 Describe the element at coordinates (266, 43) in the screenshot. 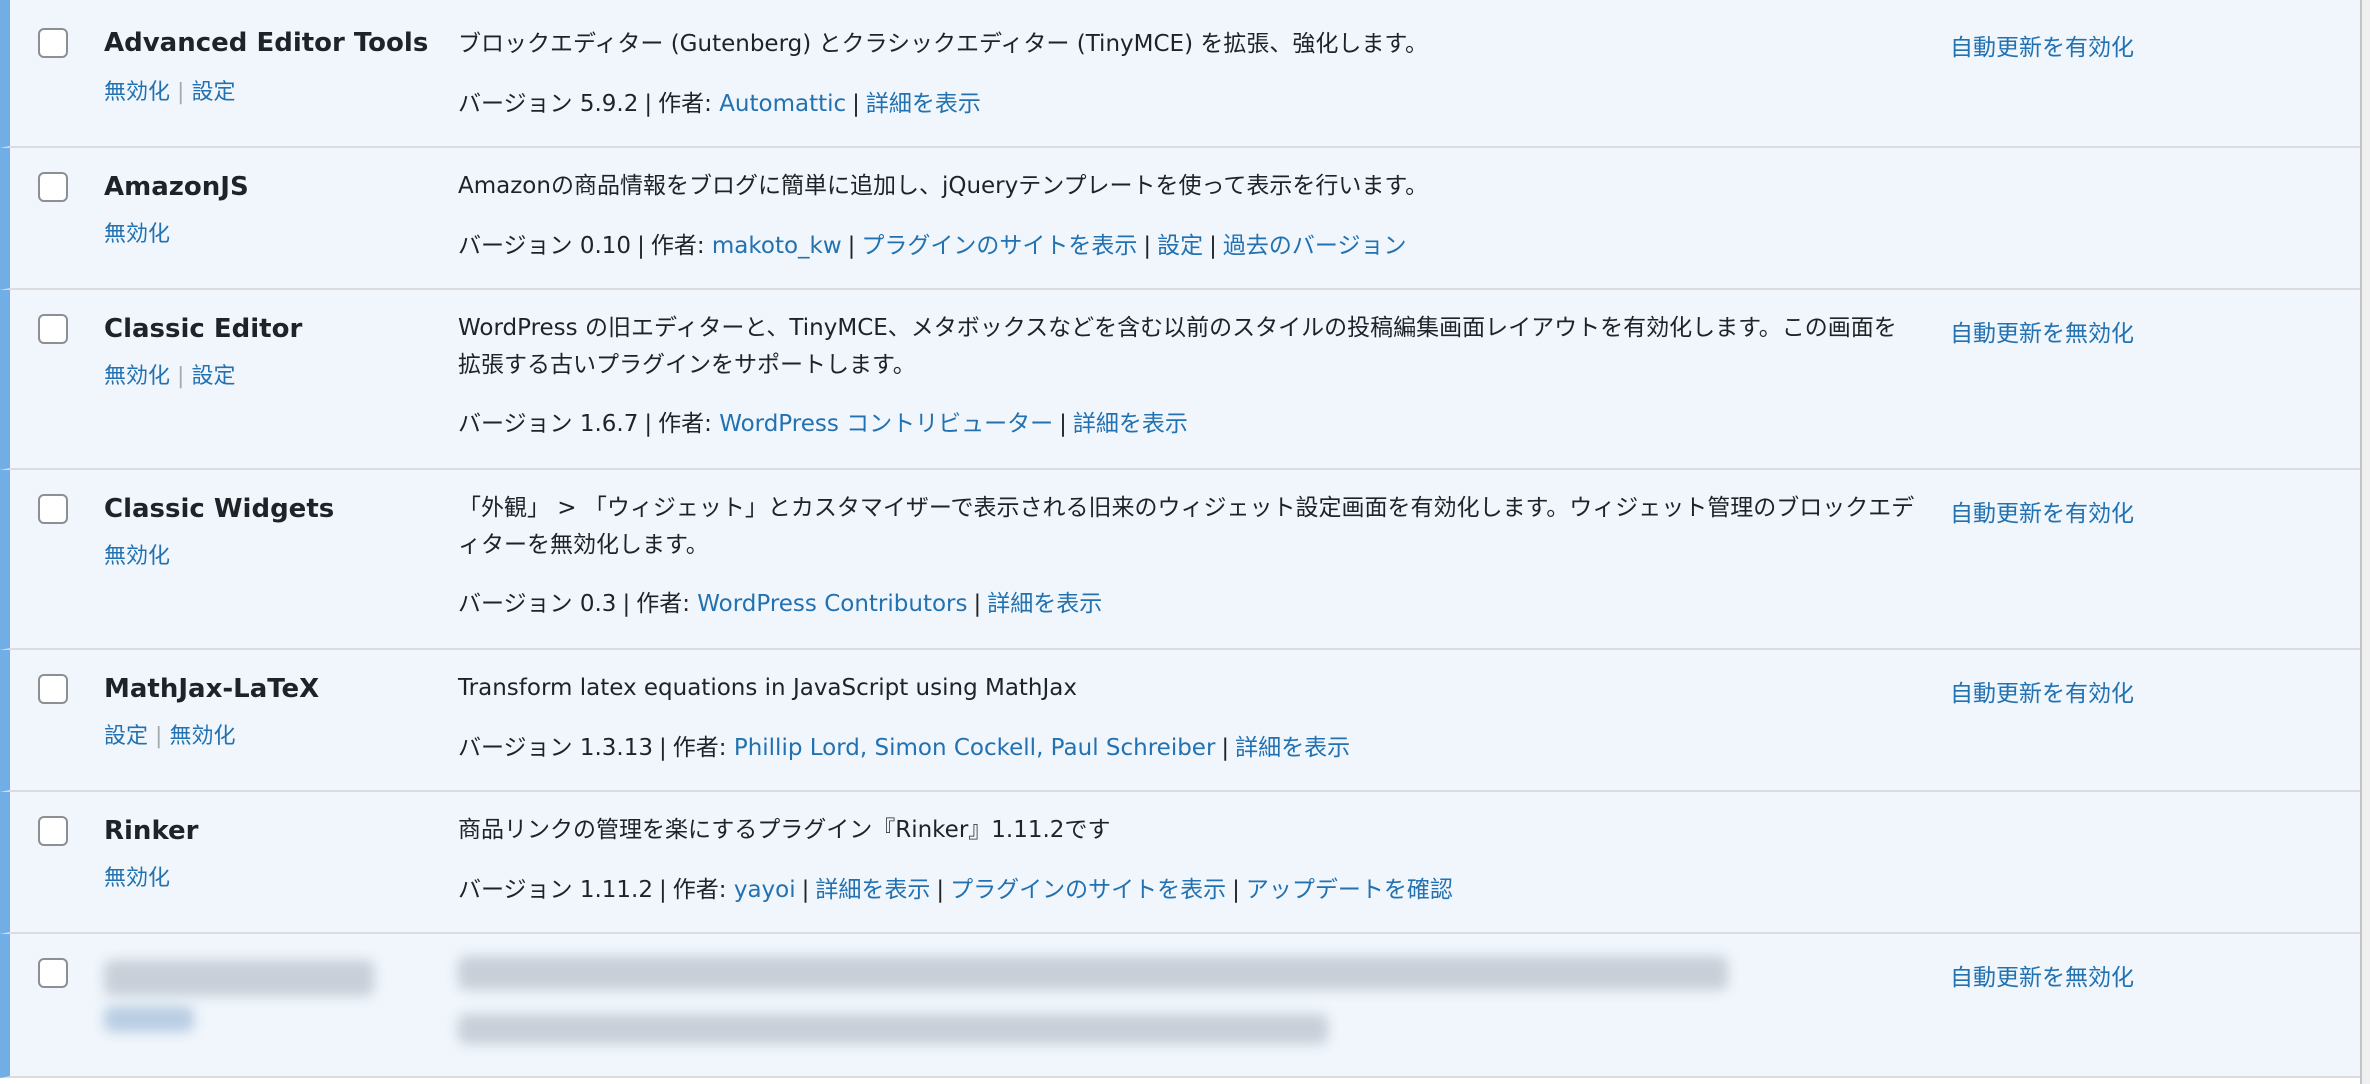

I see `plugin-name: Advanced Editor Tools` at that location.